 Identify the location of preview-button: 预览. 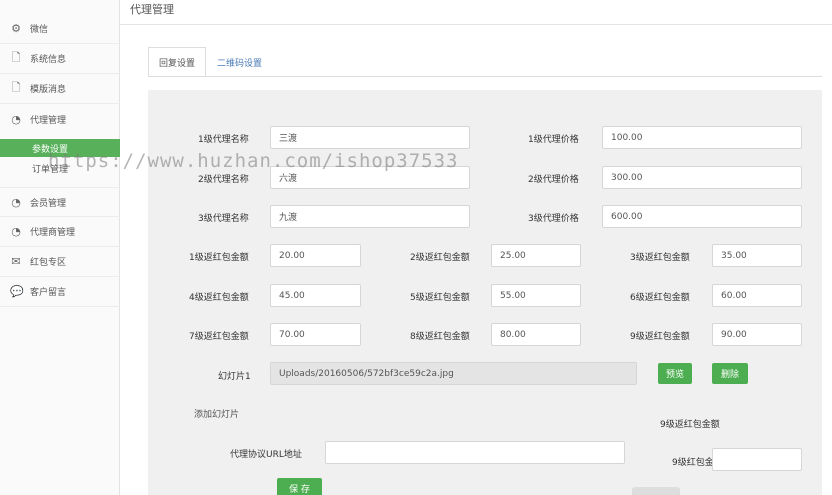
(675, 373).